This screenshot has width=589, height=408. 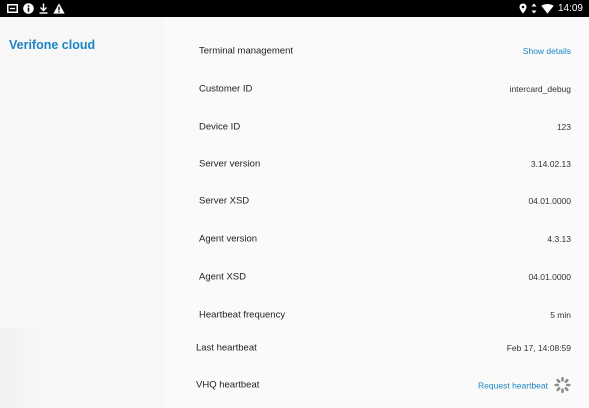 What do you see at coordinates (570, 8) in the screenshot?
I see `status-time: 14:09` at bounding box center [570, 8].